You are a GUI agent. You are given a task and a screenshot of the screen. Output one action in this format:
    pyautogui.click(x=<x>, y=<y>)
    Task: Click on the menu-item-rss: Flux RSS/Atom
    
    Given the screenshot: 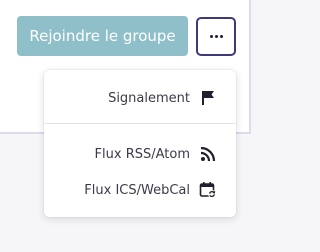 What is the action you would take?
    pyautogui.click(x=140, y=154)
    